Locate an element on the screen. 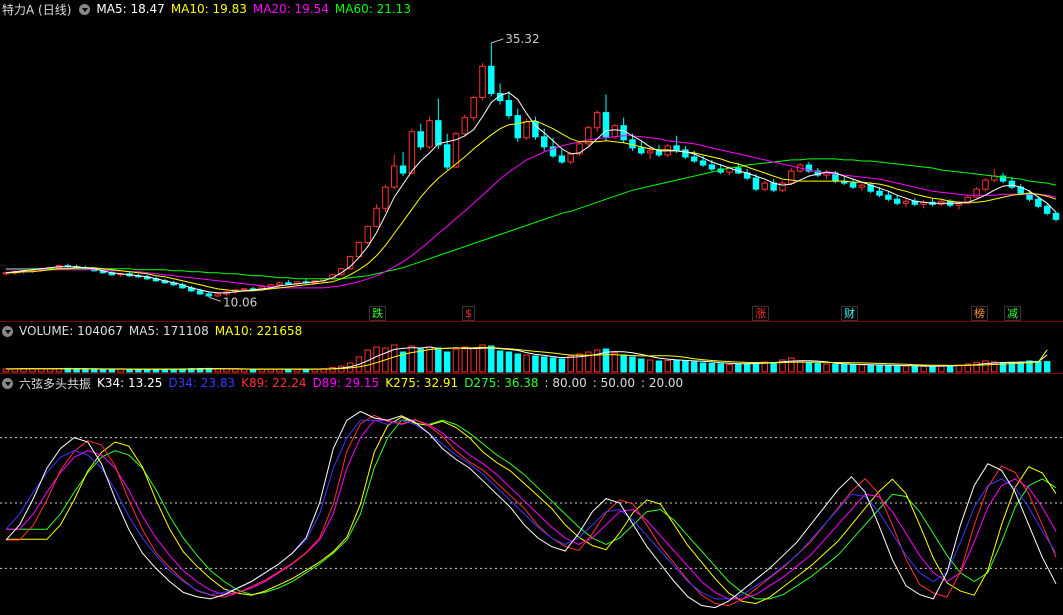  event-marker-drop: 跌 is located at coordinates (377, 313).